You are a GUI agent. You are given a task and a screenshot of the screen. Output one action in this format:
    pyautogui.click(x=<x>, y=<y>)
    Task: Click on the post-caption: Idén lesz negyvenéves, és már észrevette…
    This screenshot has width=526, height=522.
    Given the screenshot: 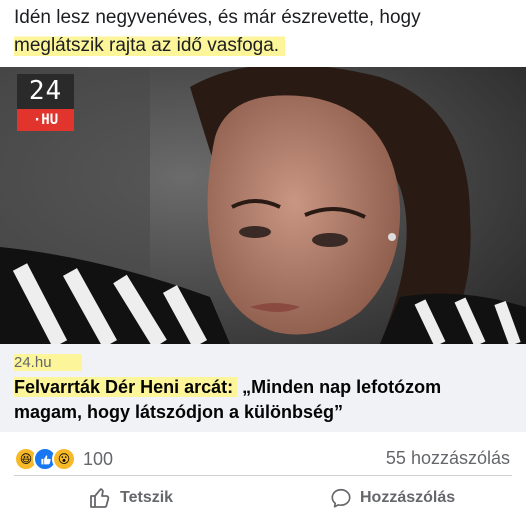 What is the action you would take?
    pyautogui.click(x=264, y=32)
    